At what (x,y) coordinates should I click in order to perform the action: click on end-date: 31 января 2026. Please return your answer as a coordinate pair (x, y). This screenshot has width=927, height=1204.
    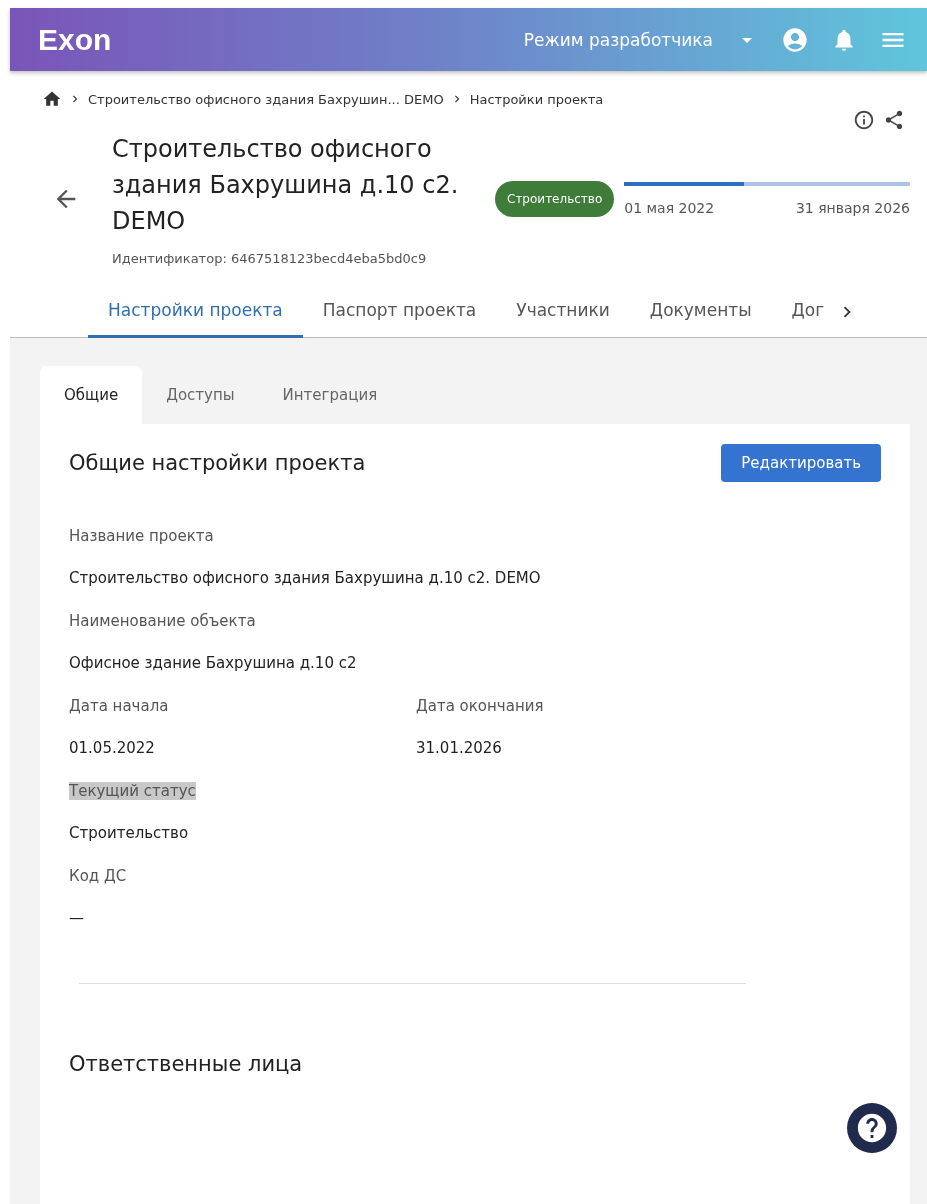
    Looking at the image, I should click on (852, 207).